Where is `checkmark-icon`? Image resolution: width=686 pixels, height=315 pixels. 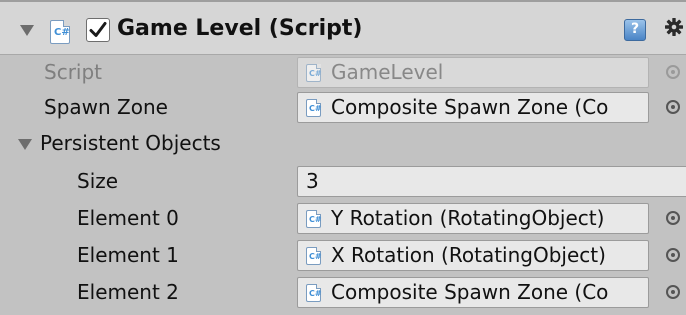
checkmark-icon is located at coordinates (98, 29).